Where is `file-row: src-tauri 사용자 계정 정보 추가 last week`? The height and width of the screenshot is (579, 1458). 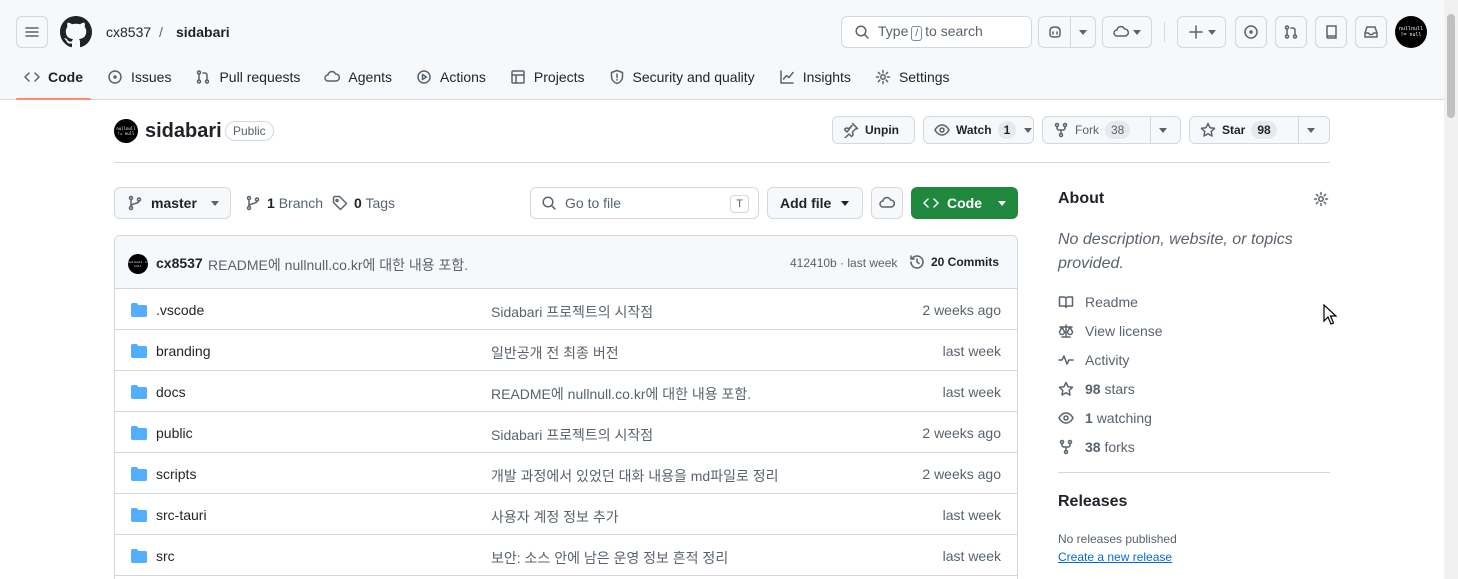
file-row: src-tauri 사용자 계정 정보 추가 last week is located at coordinates (566, 514).